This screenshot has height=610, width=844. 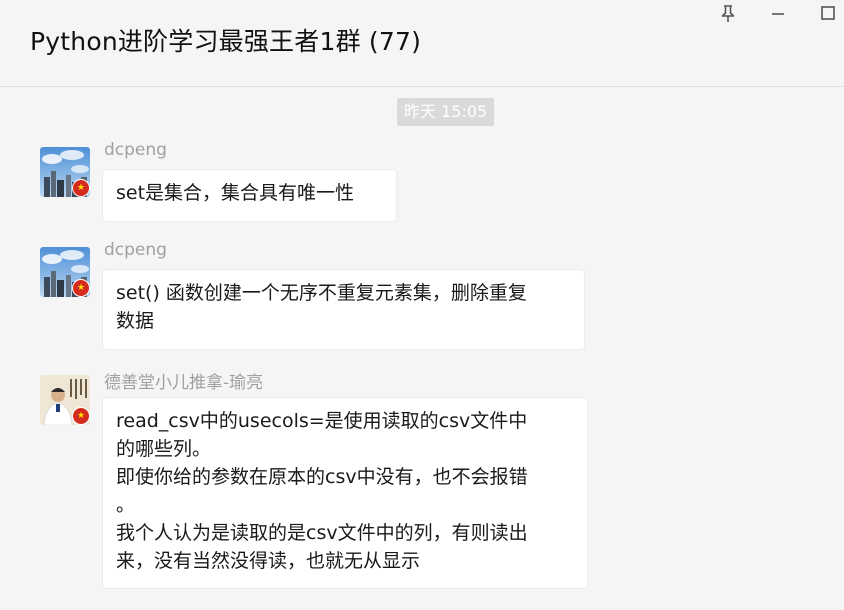 What do you see at coordinates (135, 321) in the screenshot?
I see `message-text: 数据` at bounding box center [135, 321].